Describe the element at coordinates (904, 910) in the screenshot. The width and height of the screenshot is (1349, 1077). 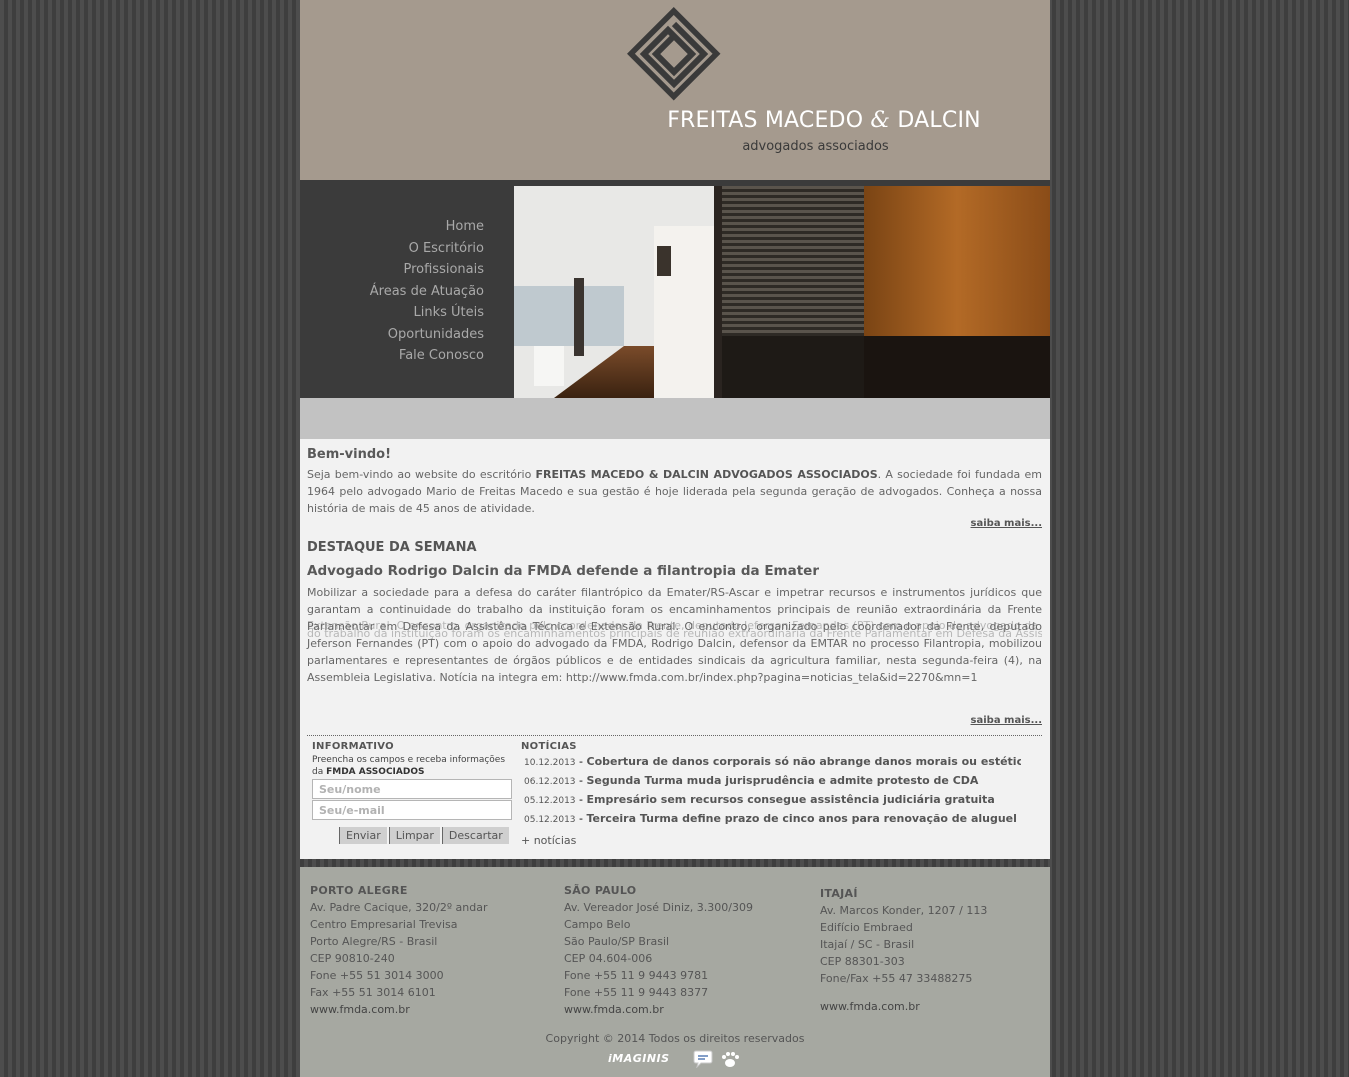
I see `office-address-line: Av. Marcos Konder, 1207 / 113` at that location.